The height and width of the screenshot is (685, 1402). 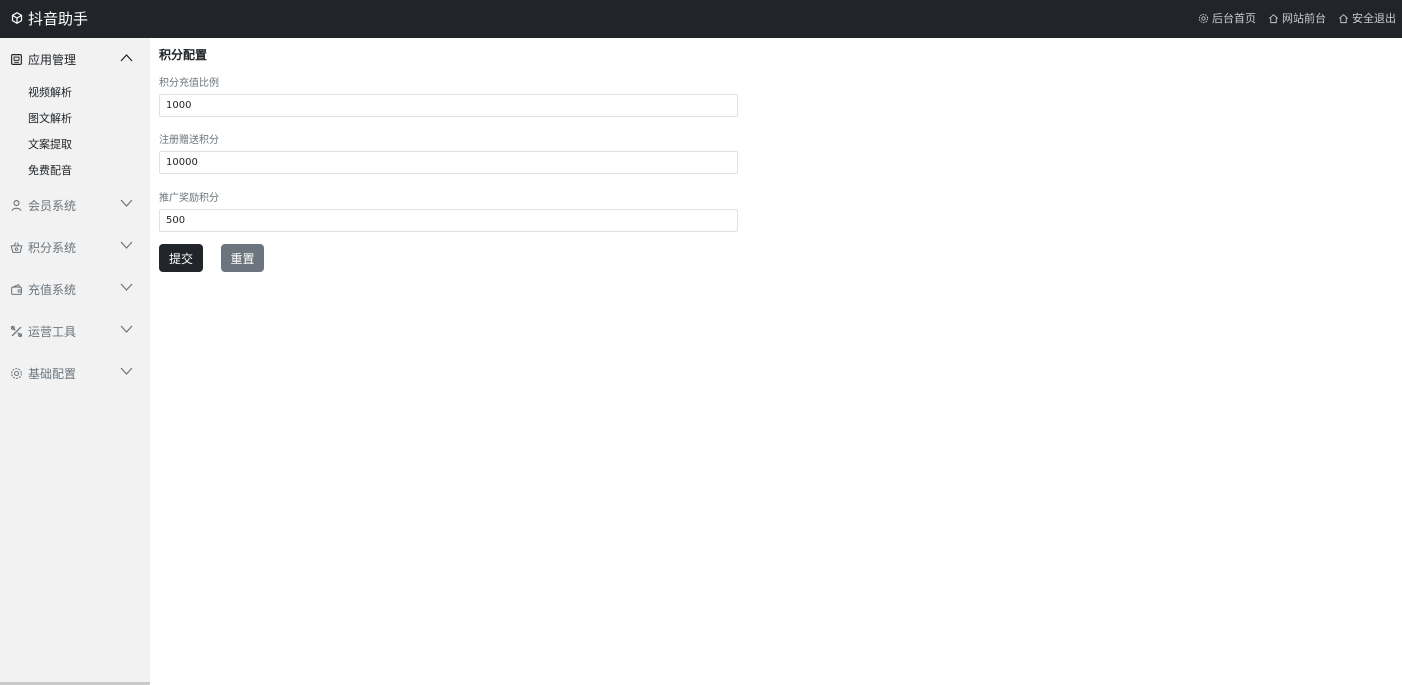 I want to click on nav-group-member-system: 会员系统, so click(x=75, y=205).